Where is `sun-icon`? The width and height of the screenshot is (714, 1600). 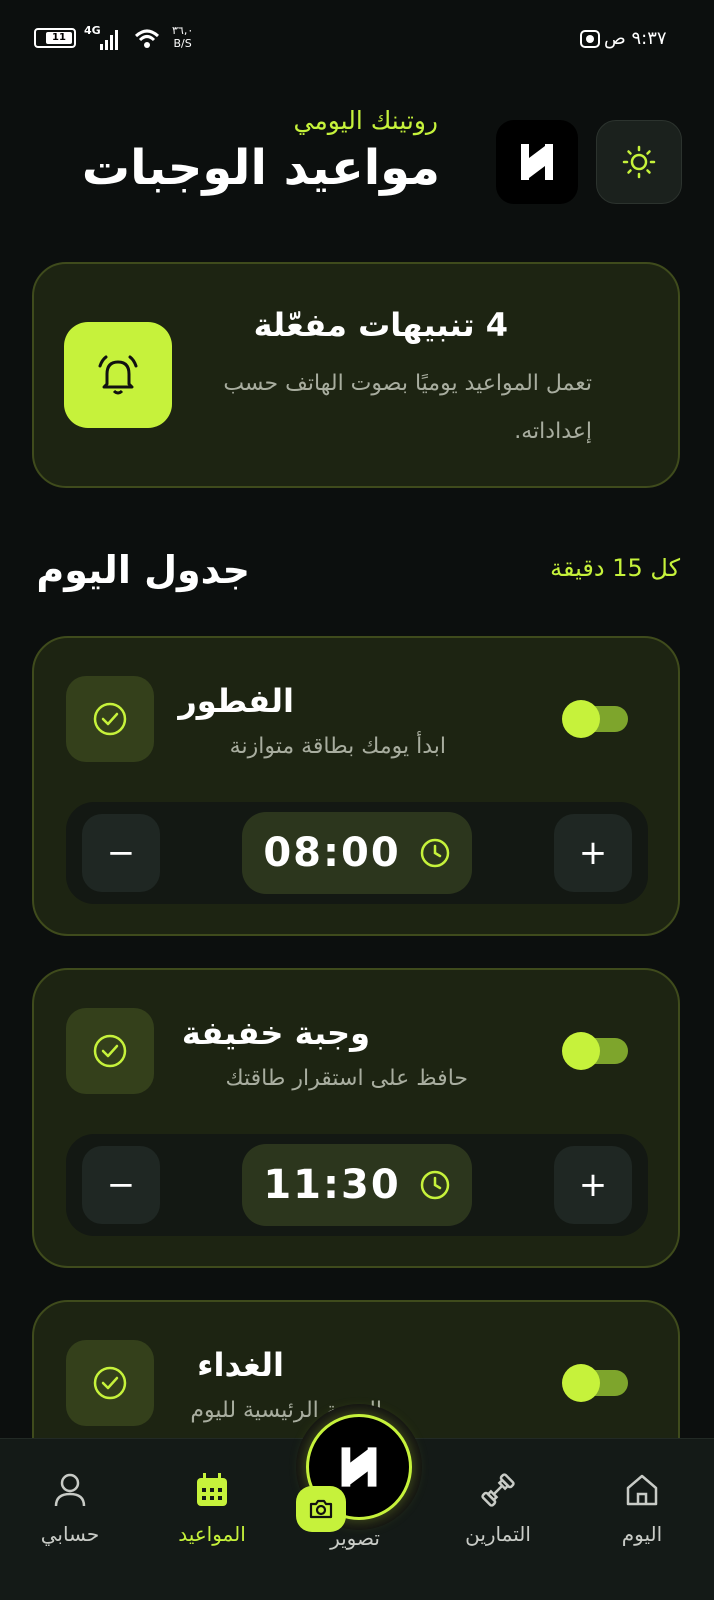
sun-icon is located at coordinates (639, 162).